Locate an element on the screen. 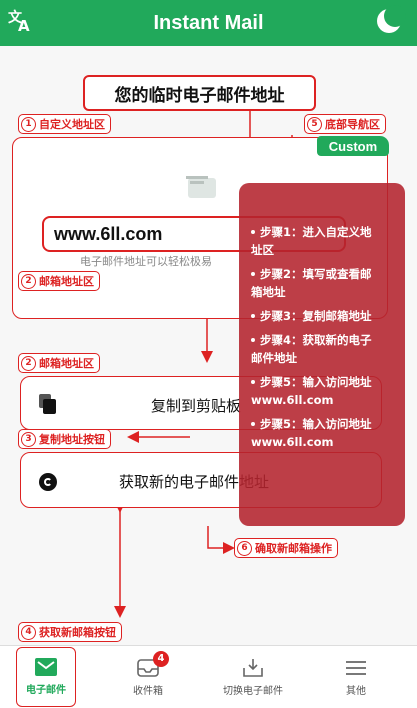 The height and width of the screenshot is (708, 417). mail-placeholder-icon is located at coordinates (201, 187).